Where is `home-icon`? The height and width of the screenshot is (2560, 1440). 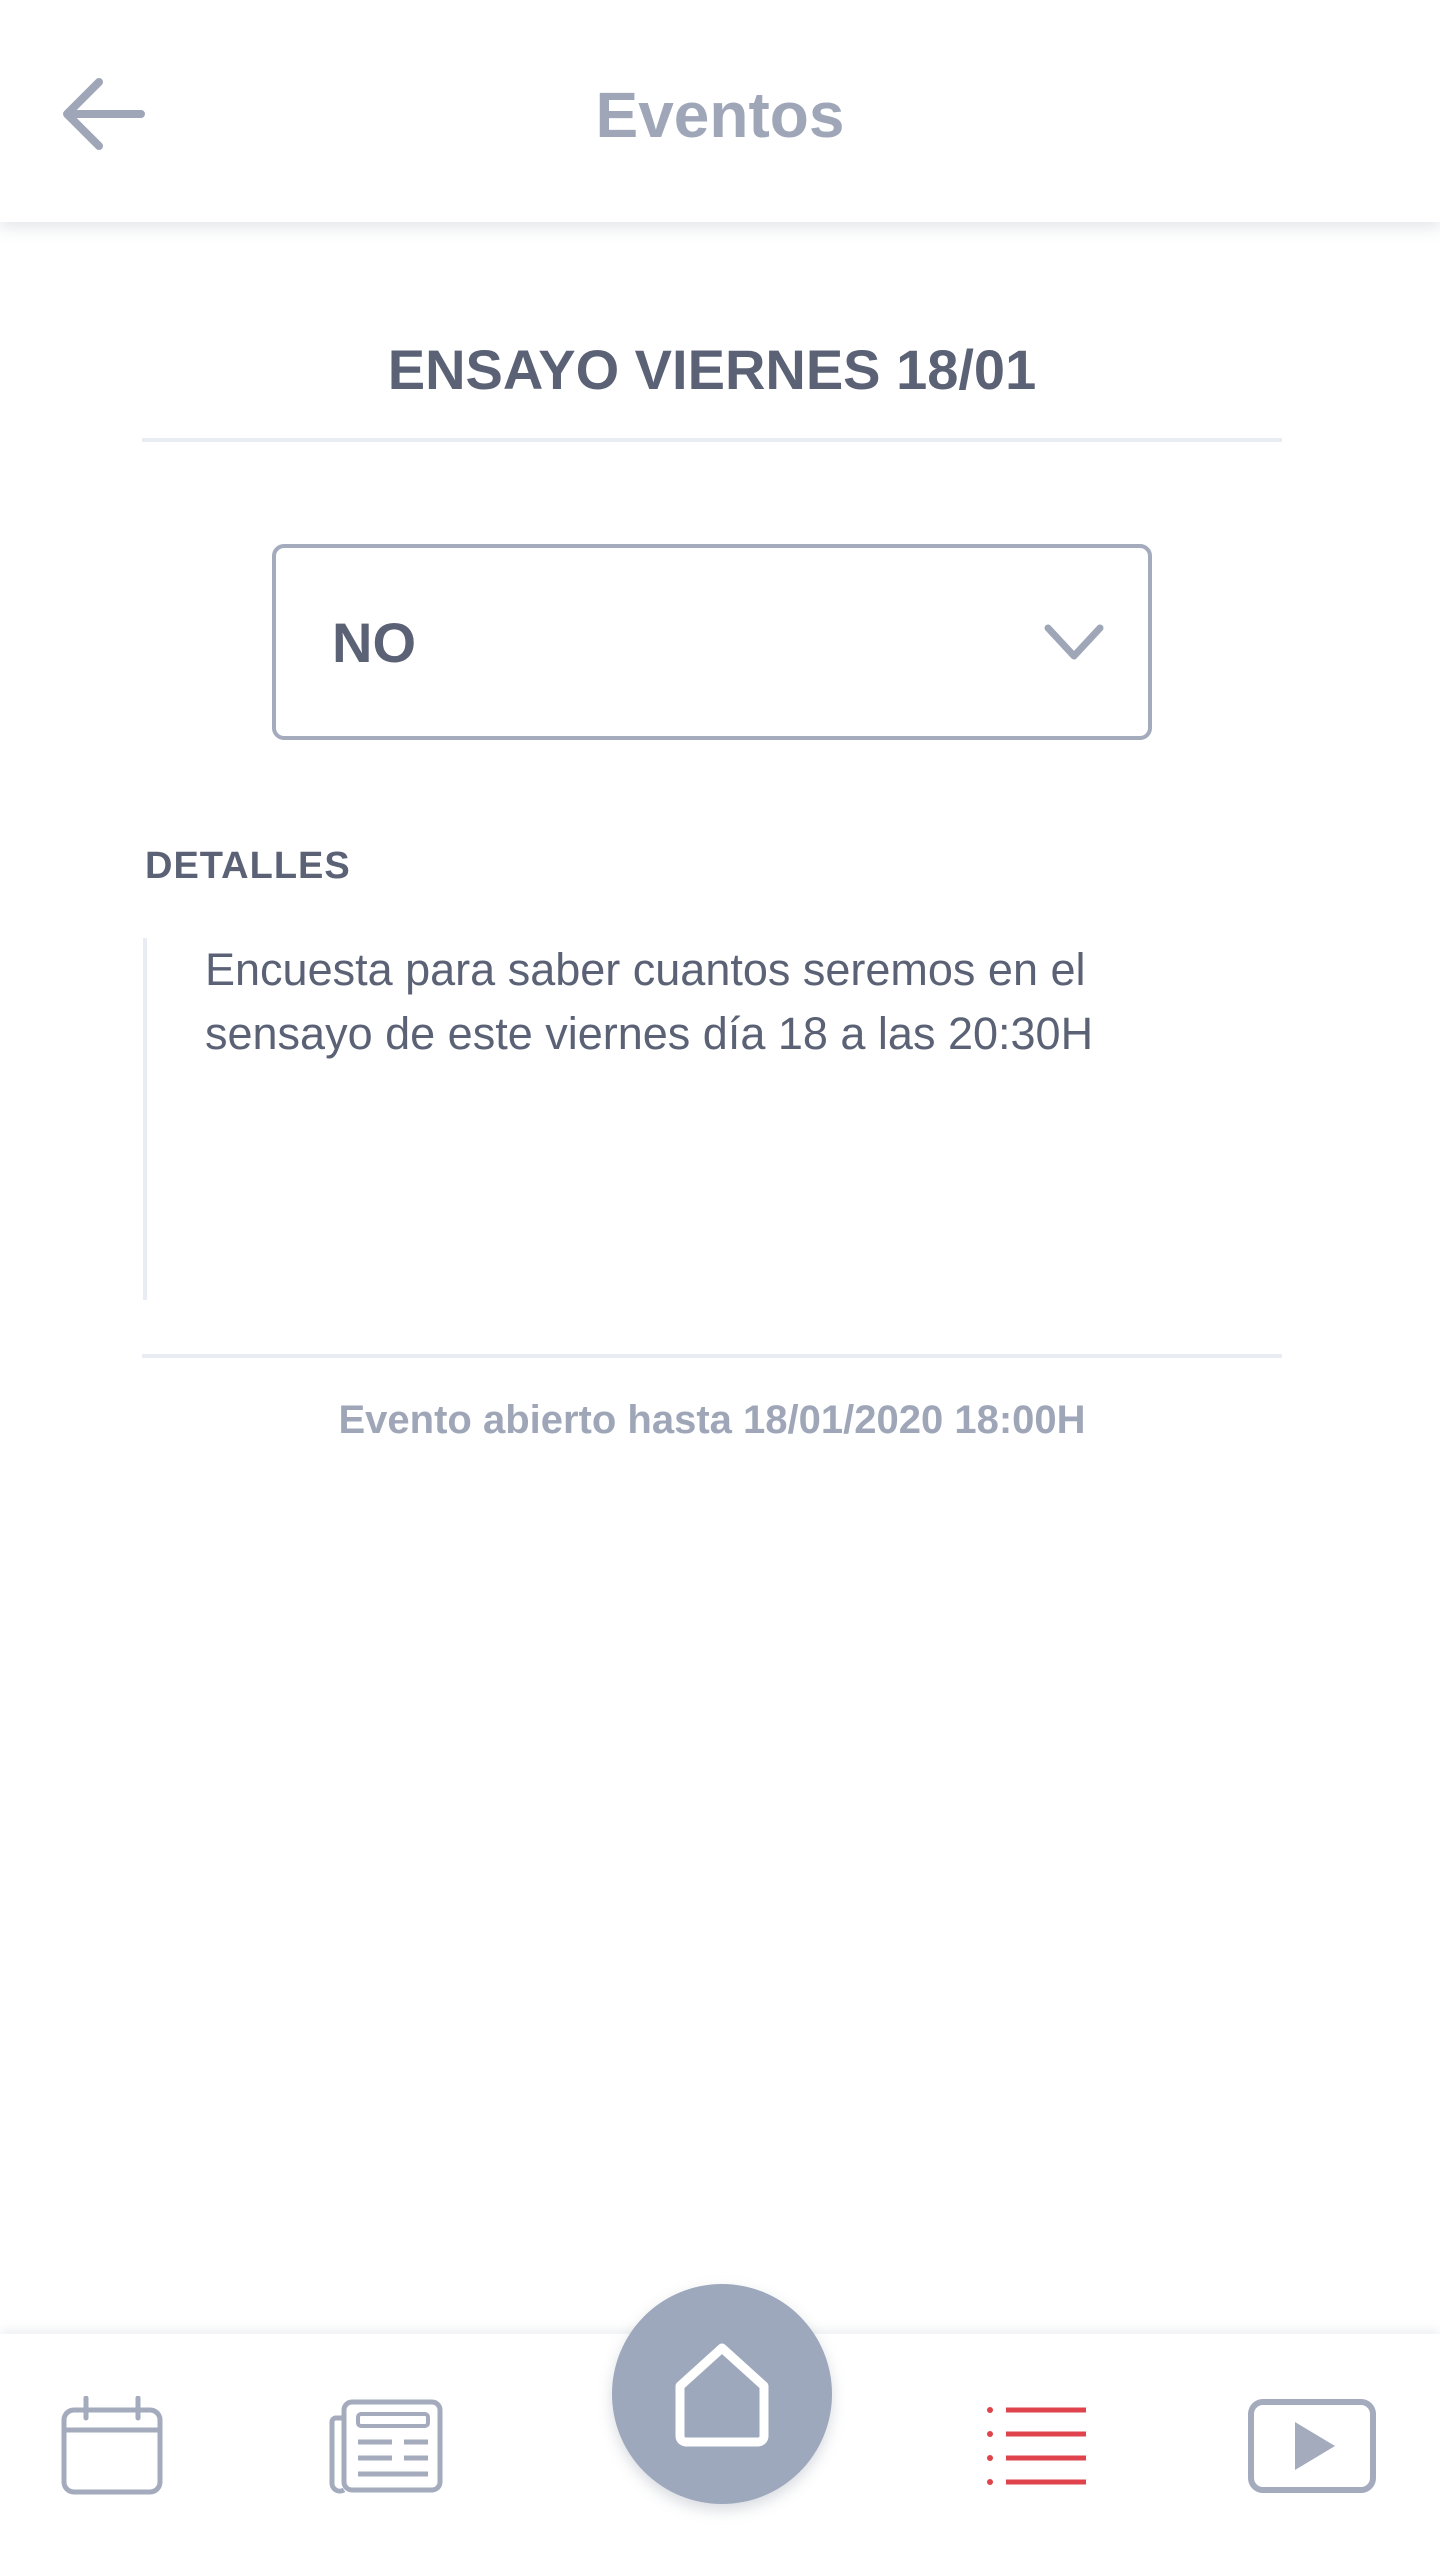
home-icon is located at coordinates (722, 2395).